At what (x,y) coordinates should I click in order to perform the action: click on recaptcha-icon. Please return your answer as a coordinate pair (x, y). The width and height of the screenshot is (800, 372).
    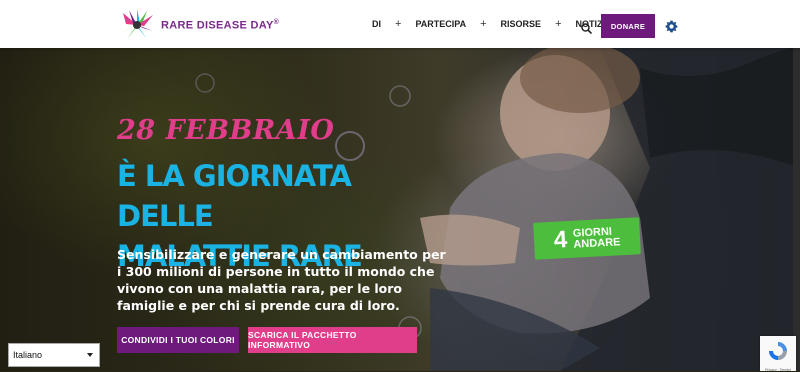
    Looking at the image, I should click on (778, 351).